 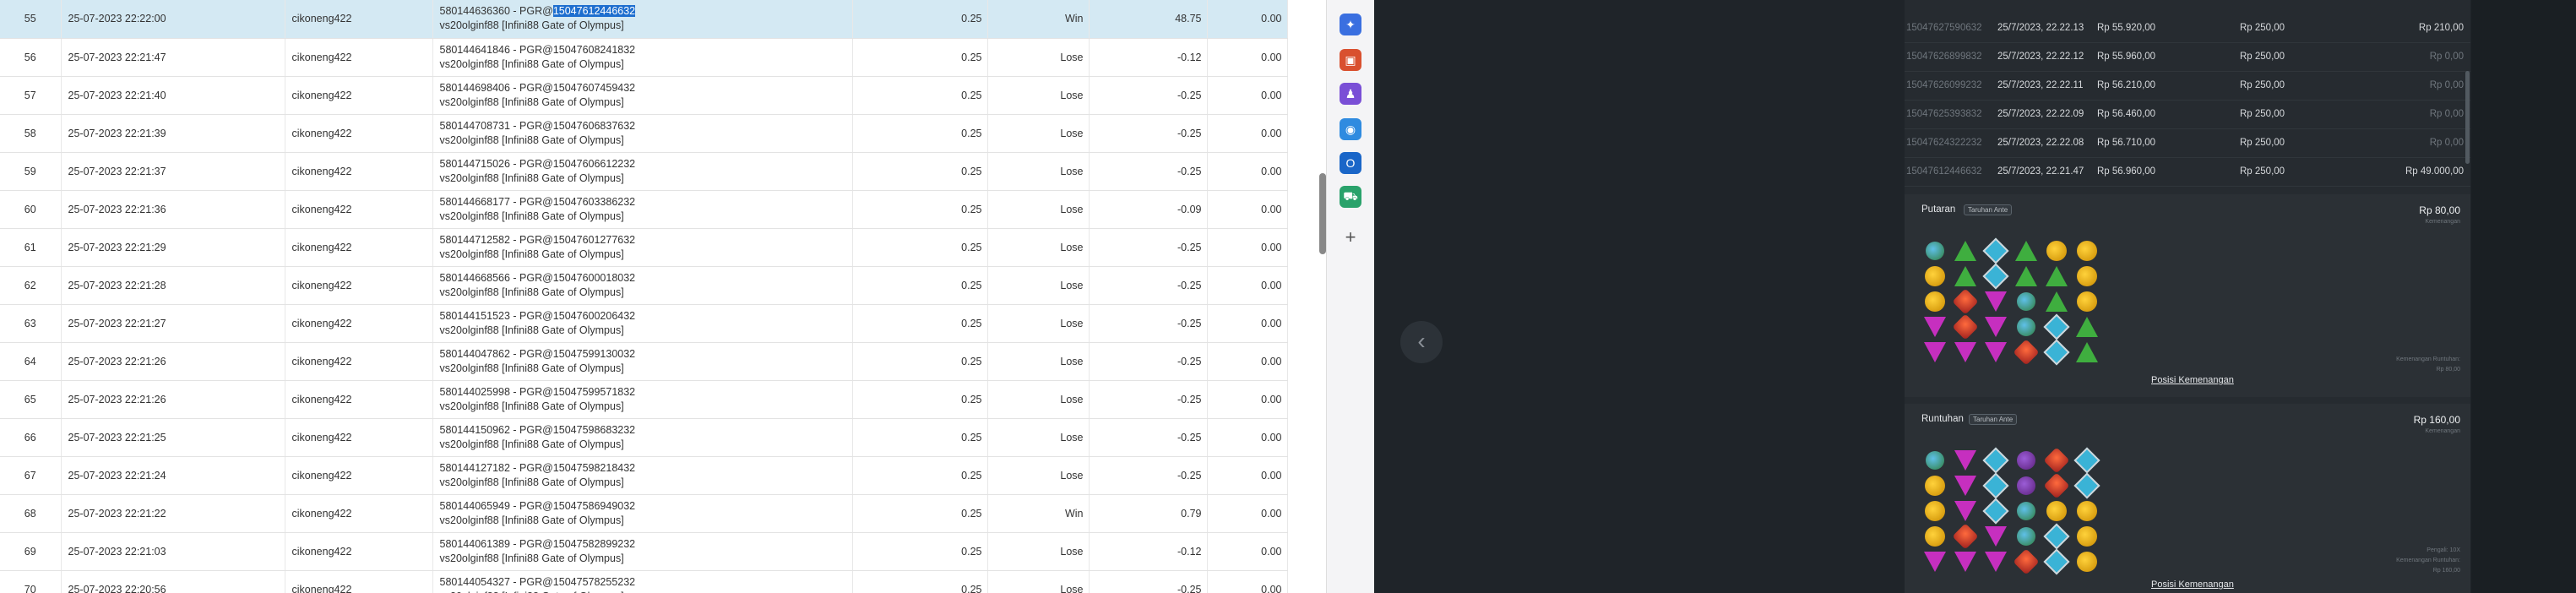 What do you see at coordinates (1350, 237) in the screenshot?
I see `add-icon: +` at bounding box center [1350, 237].